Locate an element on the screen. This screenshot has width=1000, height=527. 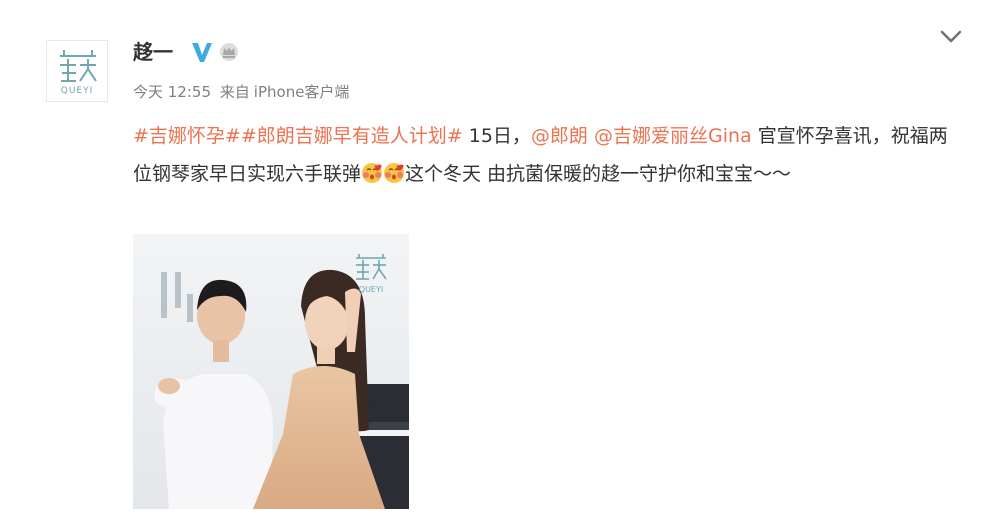
post-photo: QUEYI is located at coordinates (271, 371).